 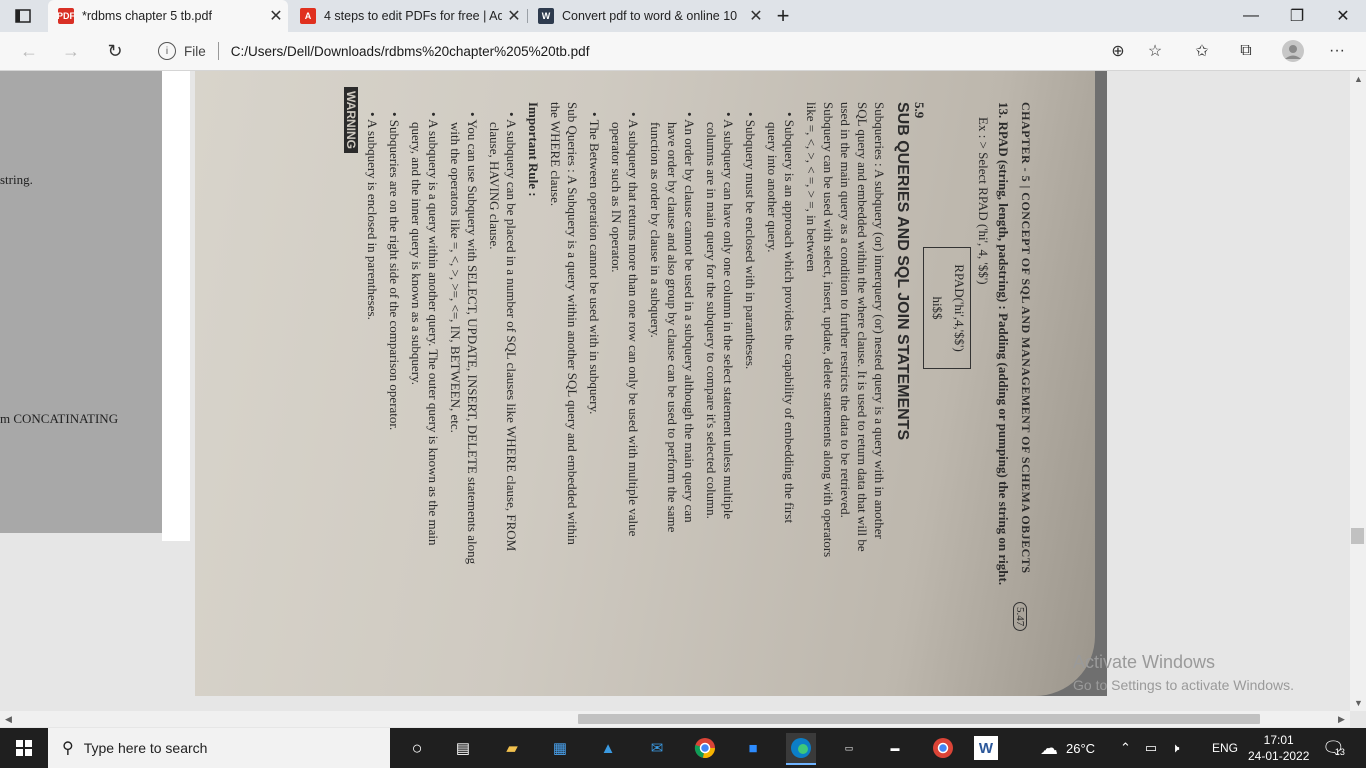 I want to click on scheme-label: File, so click(x=195, y=51).